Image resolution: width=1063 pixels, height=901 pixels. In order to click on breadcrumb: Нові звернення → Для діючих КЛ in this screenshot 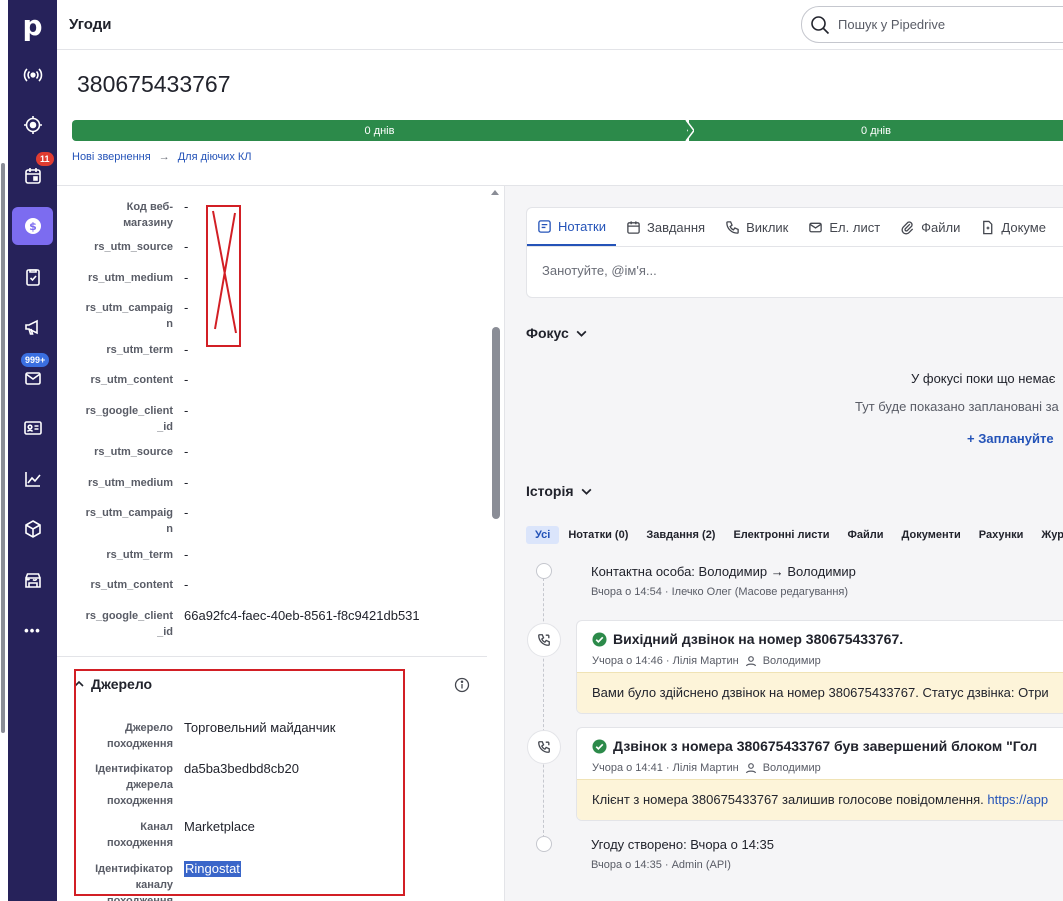, I will do `click(162, 157)`.